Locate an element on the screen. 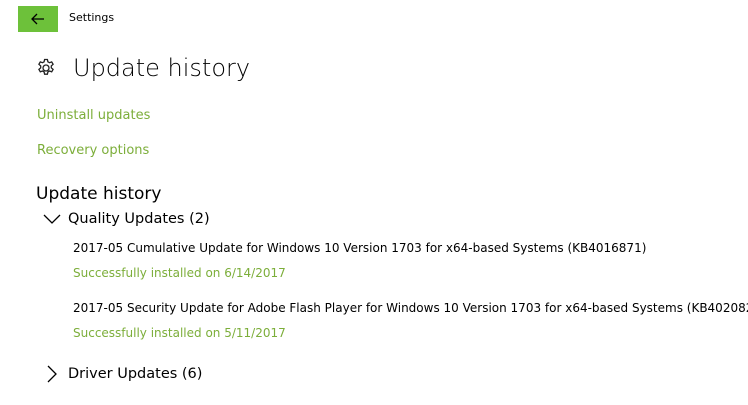  recovery-options-link: Recovery options is located at coordinates (93, 151).